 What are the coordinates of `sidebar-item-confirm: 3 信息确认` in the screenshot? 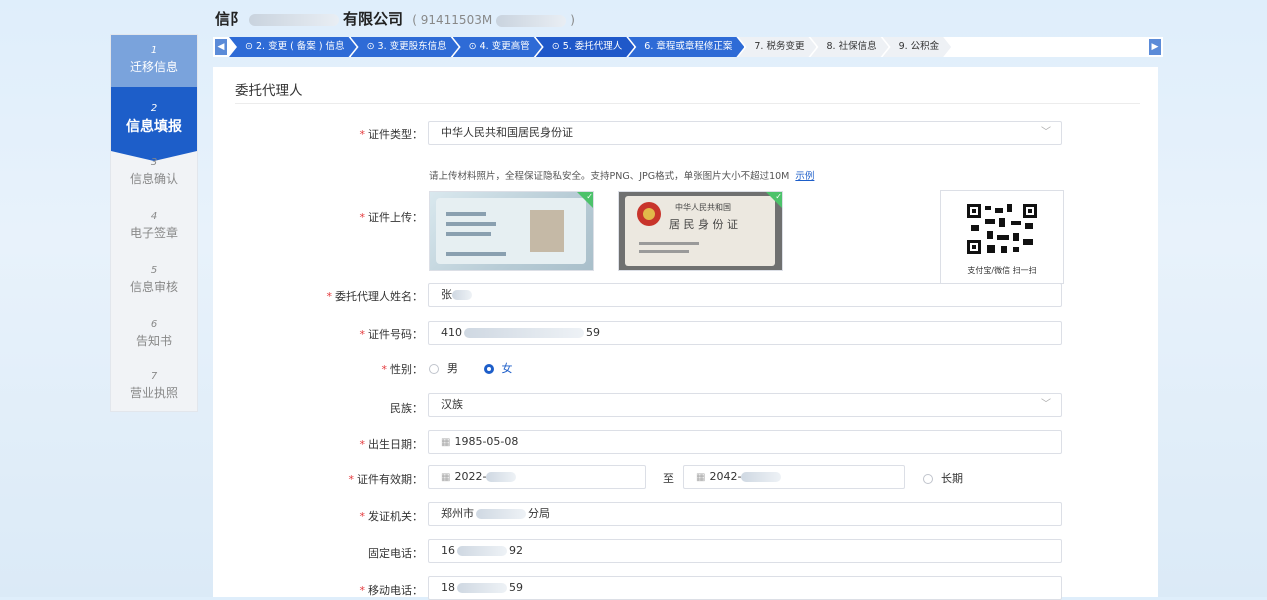 It's located at (154, 172).